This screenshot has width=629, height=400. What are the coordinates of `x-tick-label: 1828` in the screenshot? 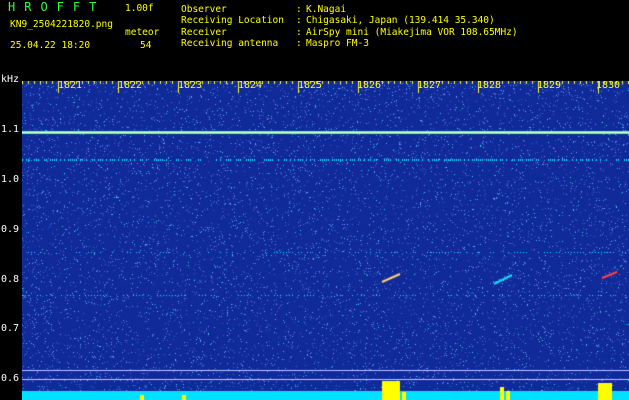 It's located at (489, 85).